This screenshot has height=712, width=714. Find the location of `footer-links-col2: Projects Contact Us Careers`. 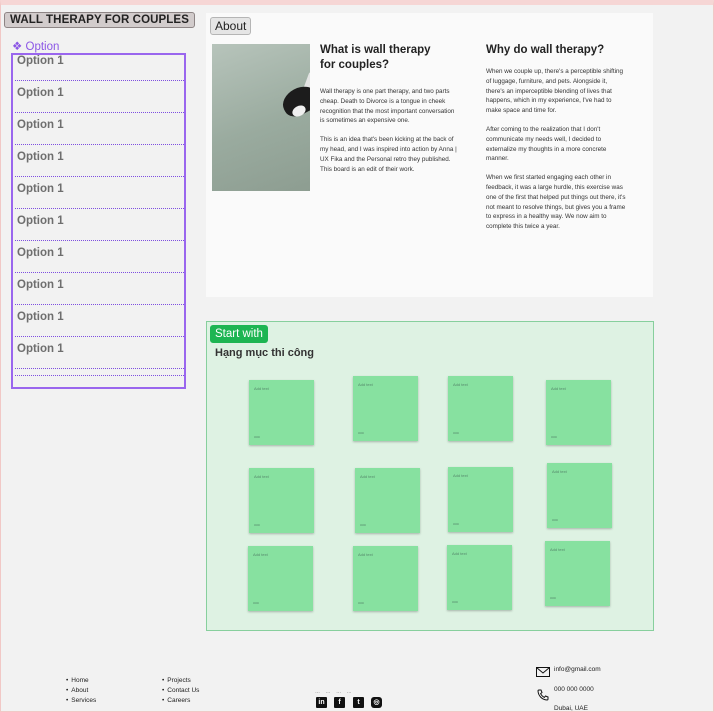

footer-links-col2: Projects Contact Us Careers is located at coordinates (180, 691).